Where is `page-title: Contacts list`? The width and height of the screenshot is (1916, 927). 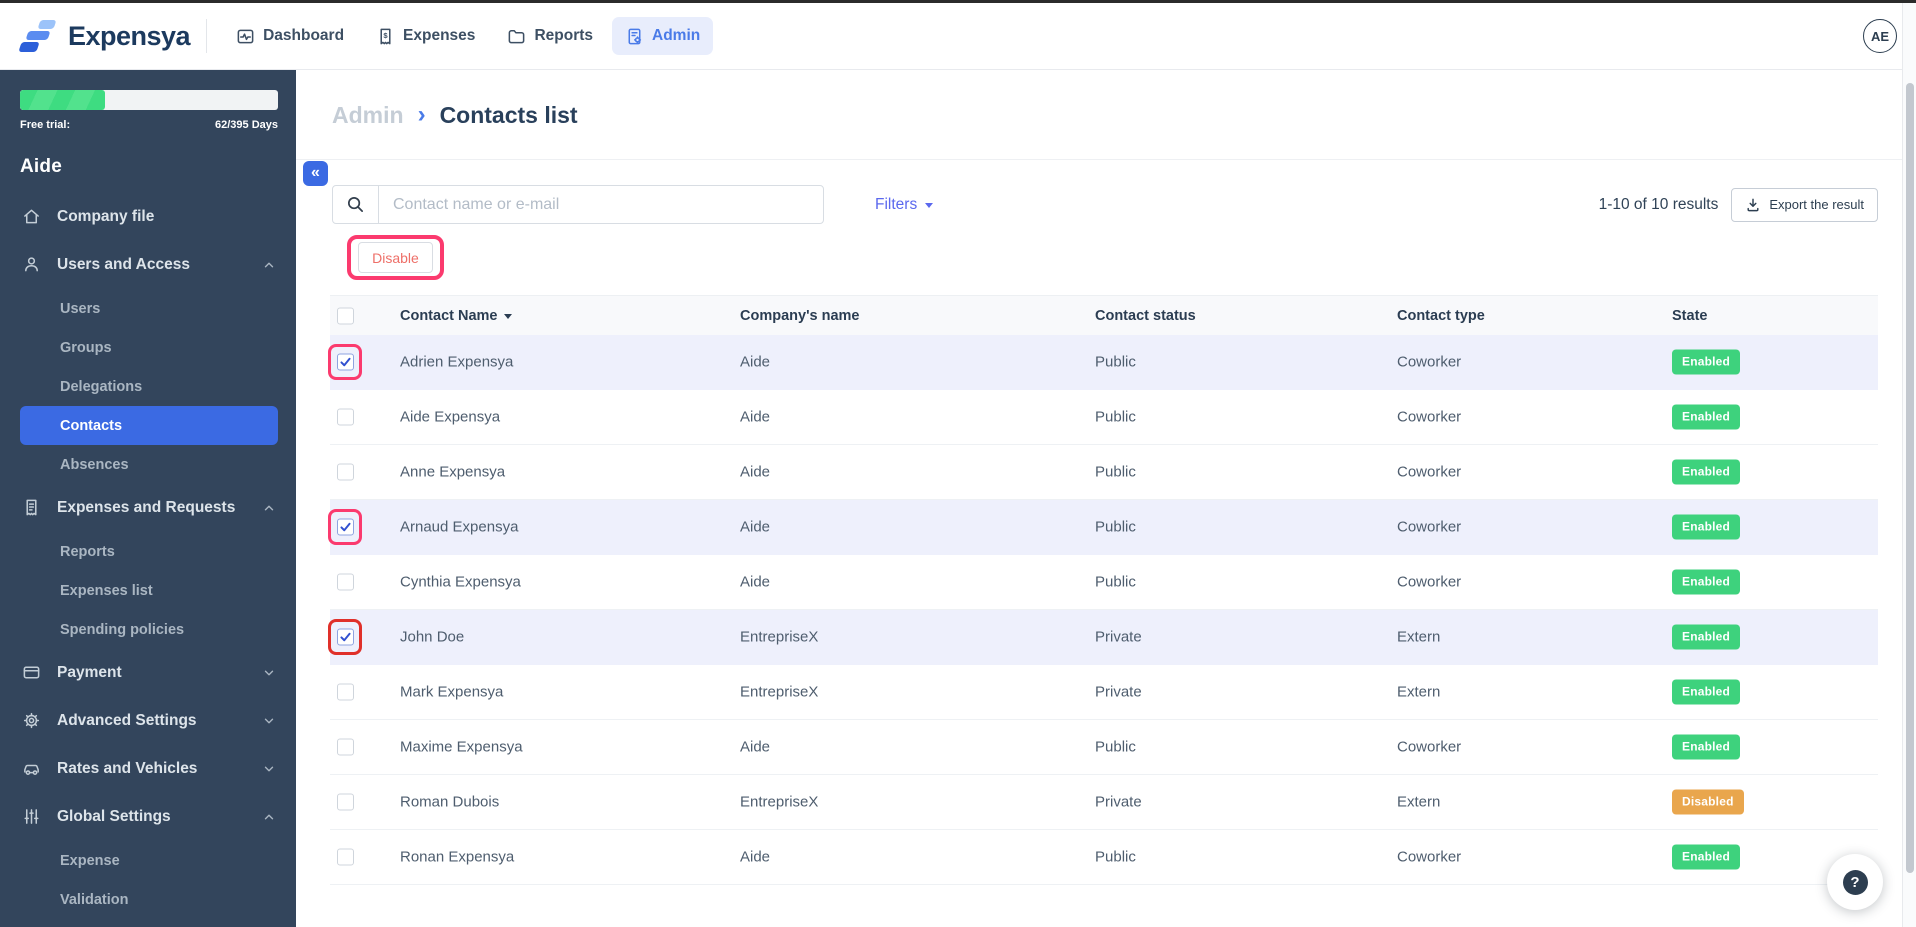
page-title: Contacts list is located at coordinates (508, 115).